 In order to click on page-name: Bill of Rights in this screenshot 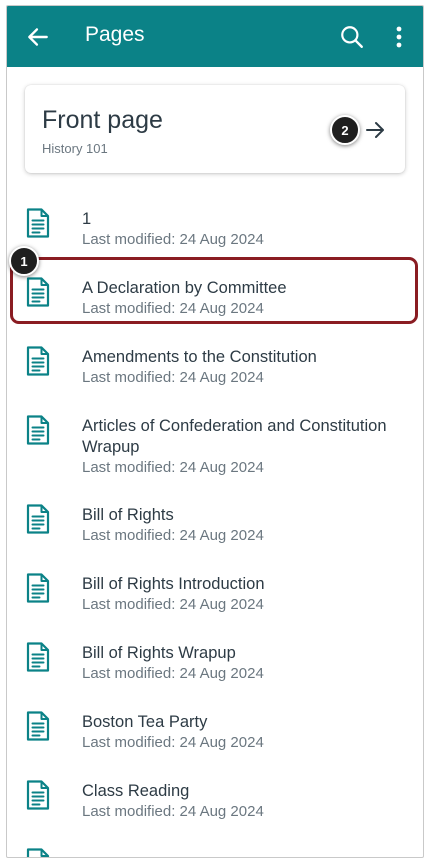, I will do `click(128, 515)`.